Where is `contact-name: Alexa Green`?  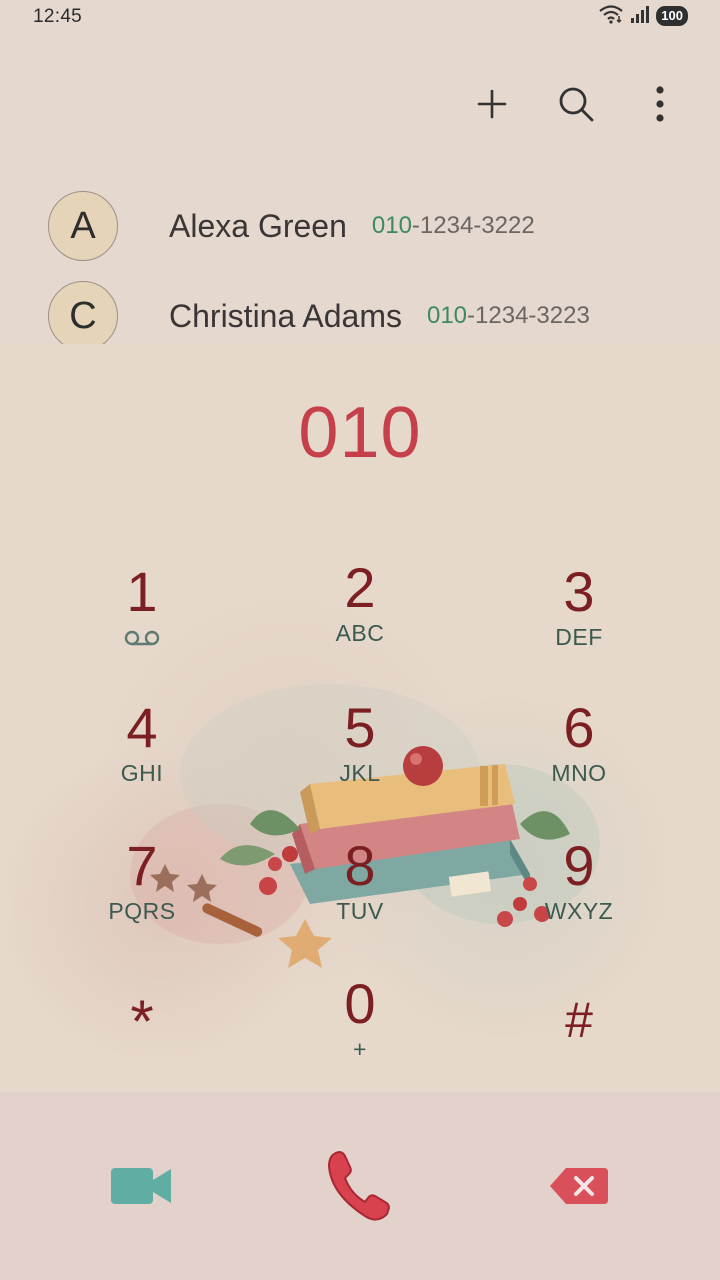
contact-name: Alexa Green is located at coordinates (258, 225).